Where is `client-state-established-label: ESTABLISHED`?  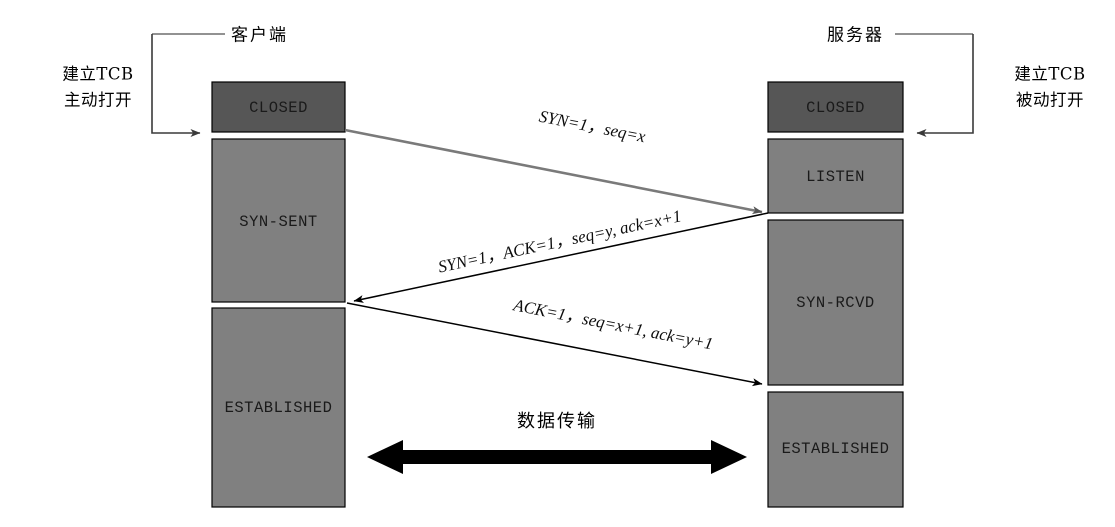 client-state-established-label: ESTABLISHED is located at coordinates (279, 408).